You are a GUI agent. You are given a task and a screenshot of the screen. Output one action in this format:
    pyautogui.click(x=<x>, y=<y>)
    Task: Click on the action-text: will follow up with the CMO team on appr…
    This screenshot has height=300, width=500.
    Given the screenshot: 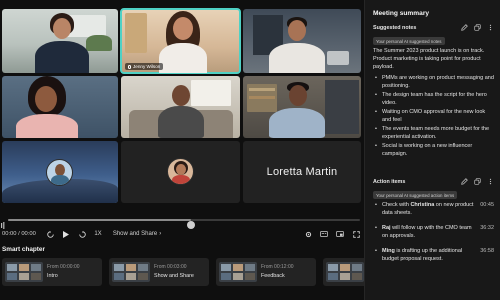 What is the action you would take?
    pyautogui.click(x=427, y=232)
    